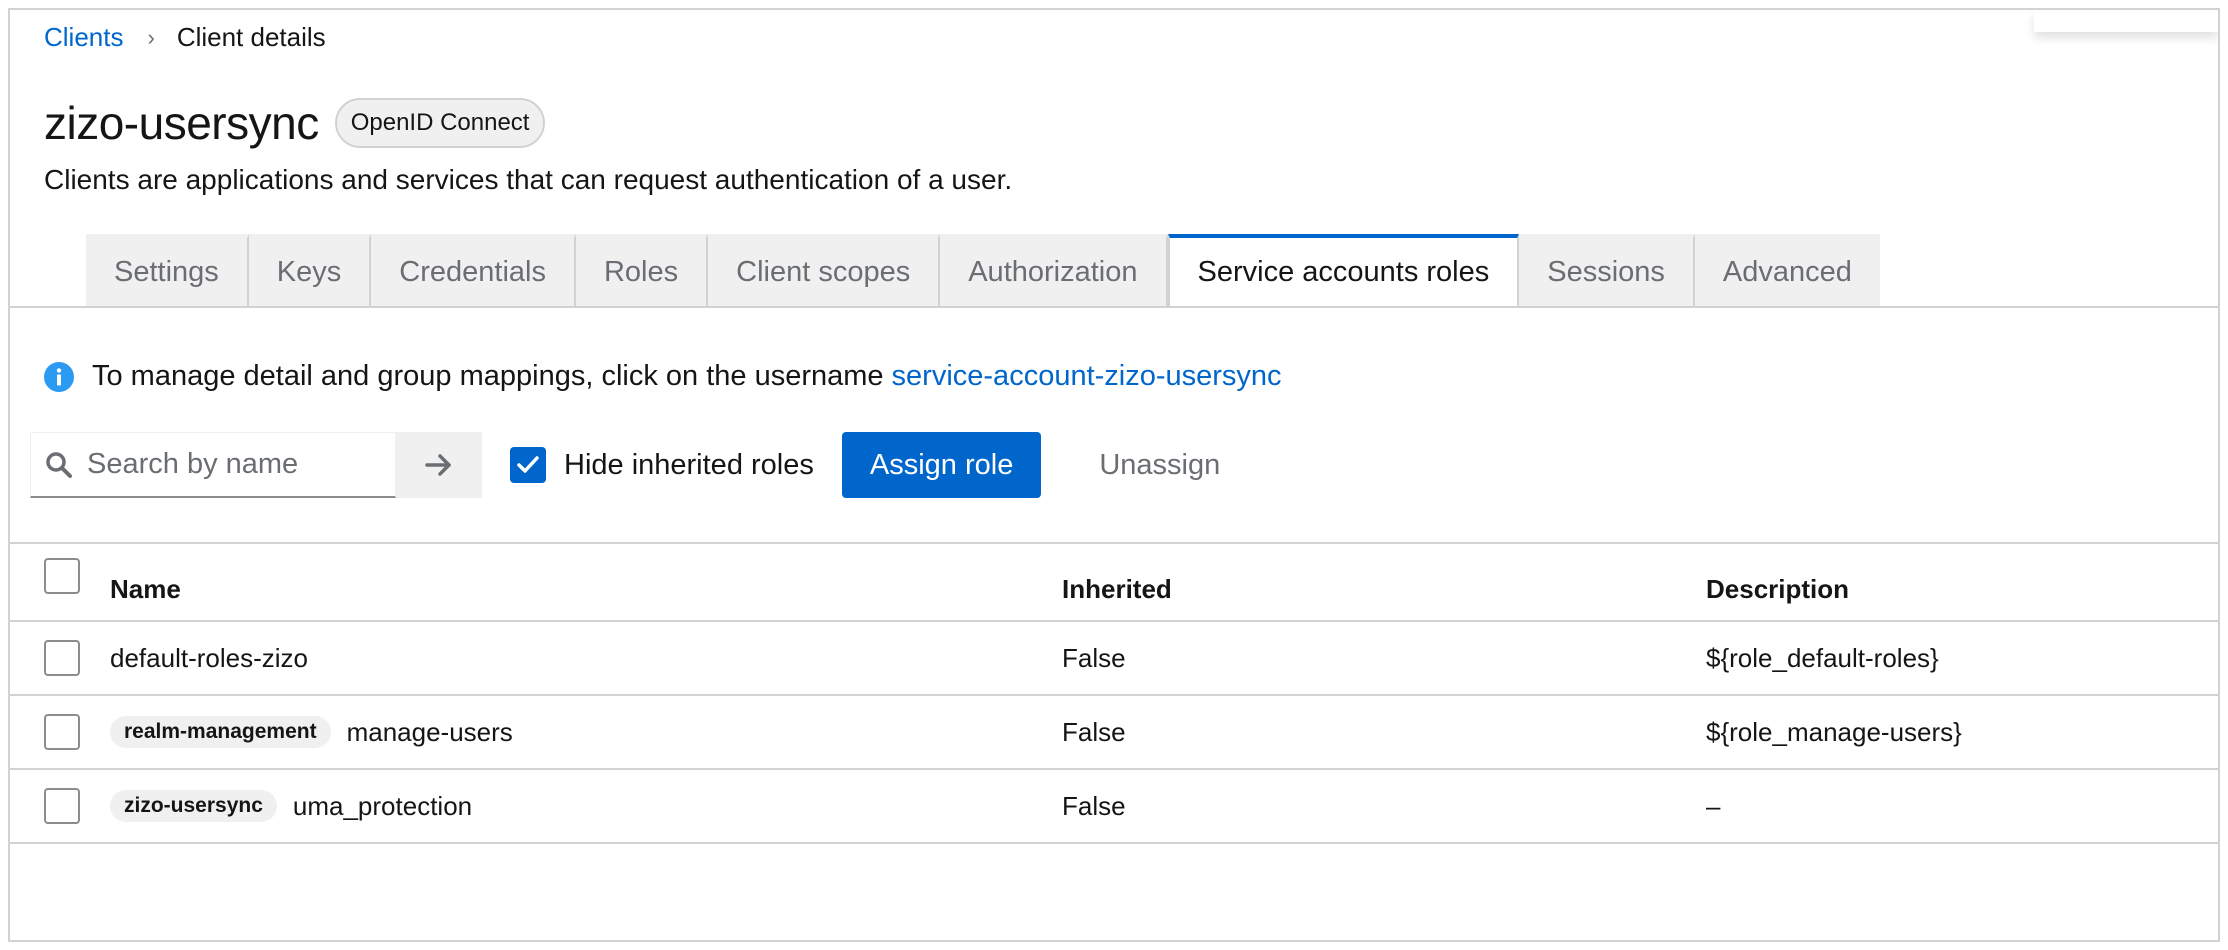 The width and height of the screenshot is (2228, 950). What do you see at coordinates (151, 37) in the screenshot?
I see `chevron-right-icon: ›` at bounding box center [151, 37].